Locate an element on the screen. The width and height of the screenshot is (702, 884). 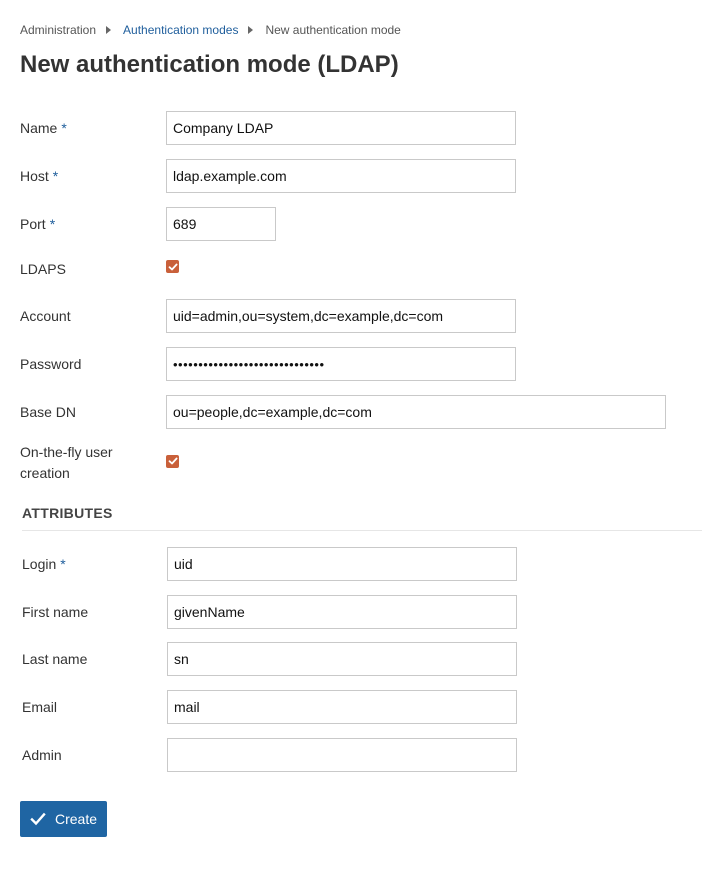
password-row: Password is located at coordinates (268, 364).